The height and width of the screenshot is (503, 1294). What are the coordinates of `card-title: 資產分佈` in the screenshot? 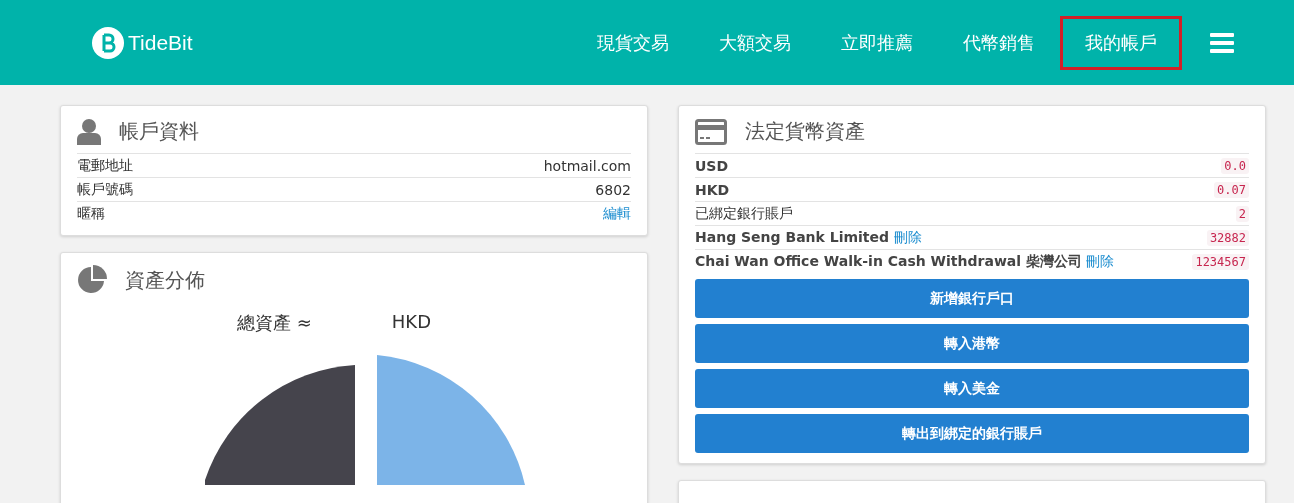 It's located at (165, 280).